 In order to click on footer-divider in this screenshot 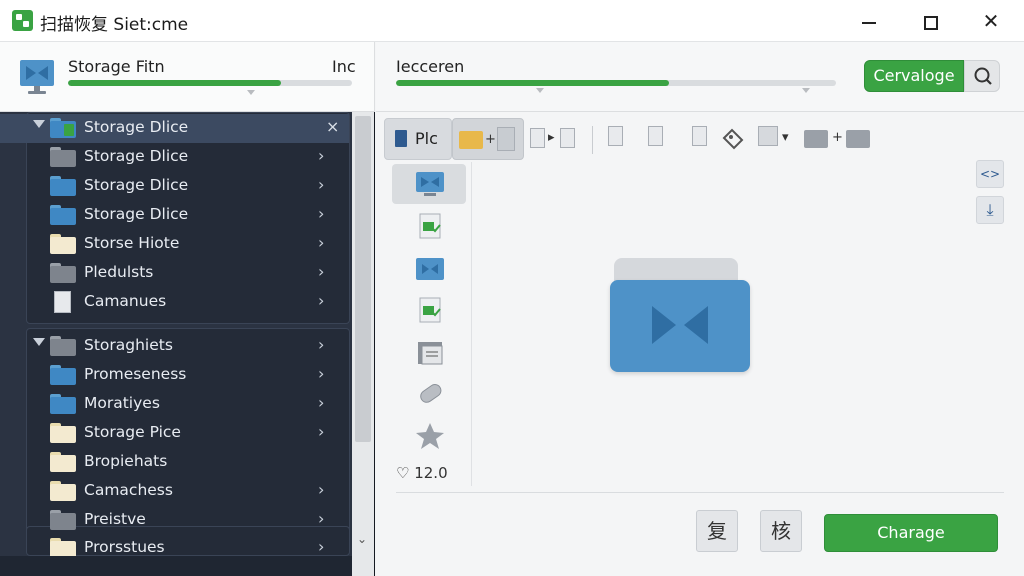, I will do `click(700, 492)`.